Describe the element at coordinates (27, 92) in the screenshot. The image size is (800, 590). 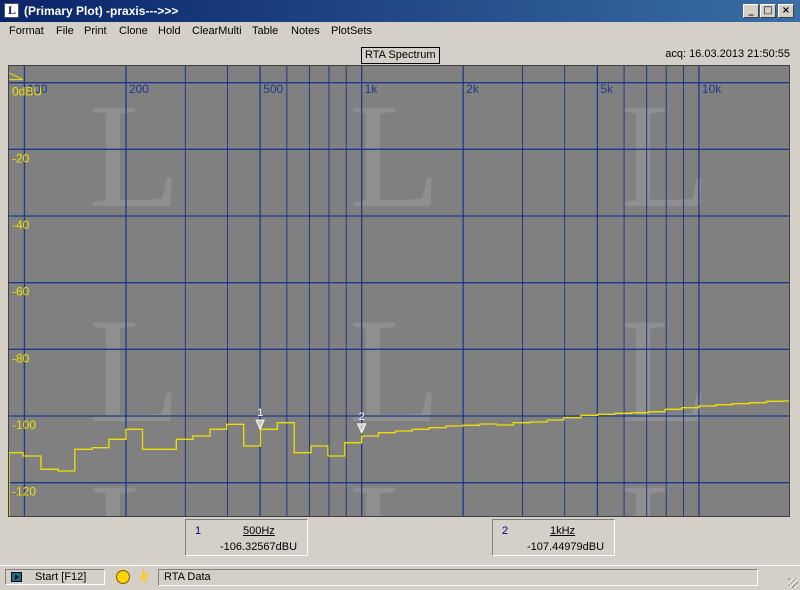
I see `y-tick-label: 0dBU` at that location.